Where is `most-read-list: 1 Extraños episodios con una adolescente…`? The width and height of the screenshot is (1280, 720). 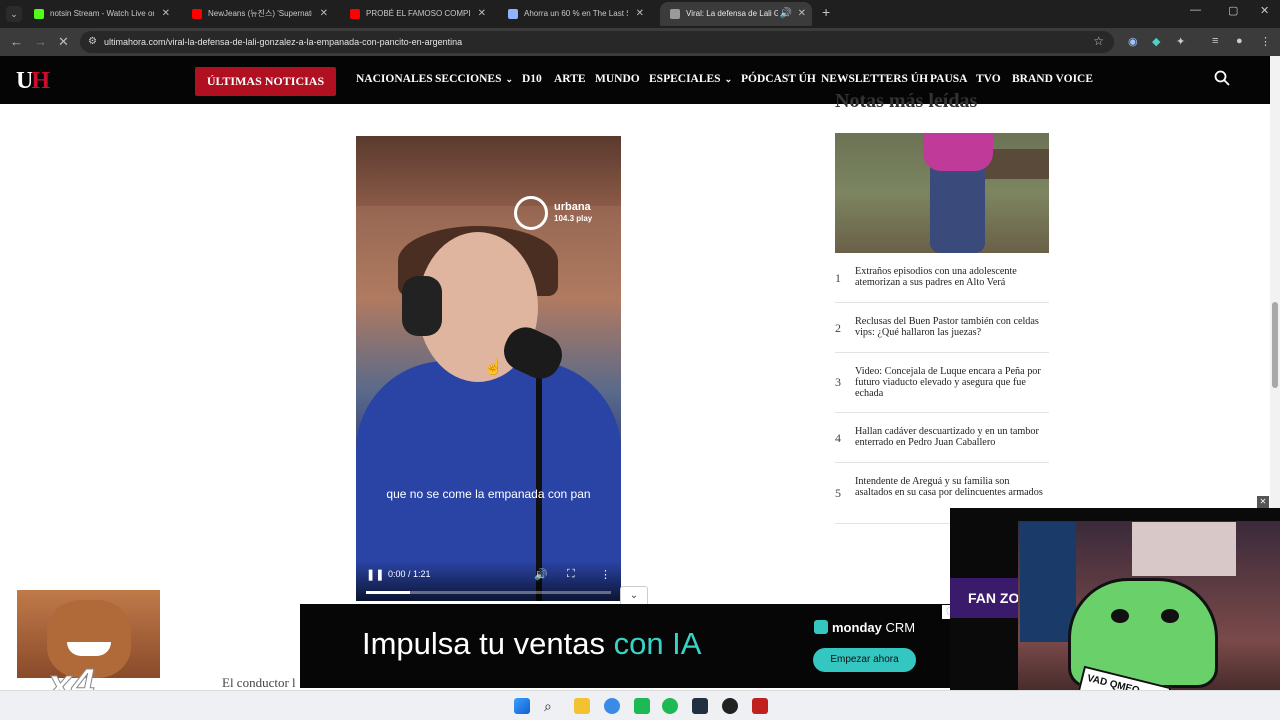
most-read-list: 1 Extraños episodios con una adolescente… is located at coordinates (942, 393).